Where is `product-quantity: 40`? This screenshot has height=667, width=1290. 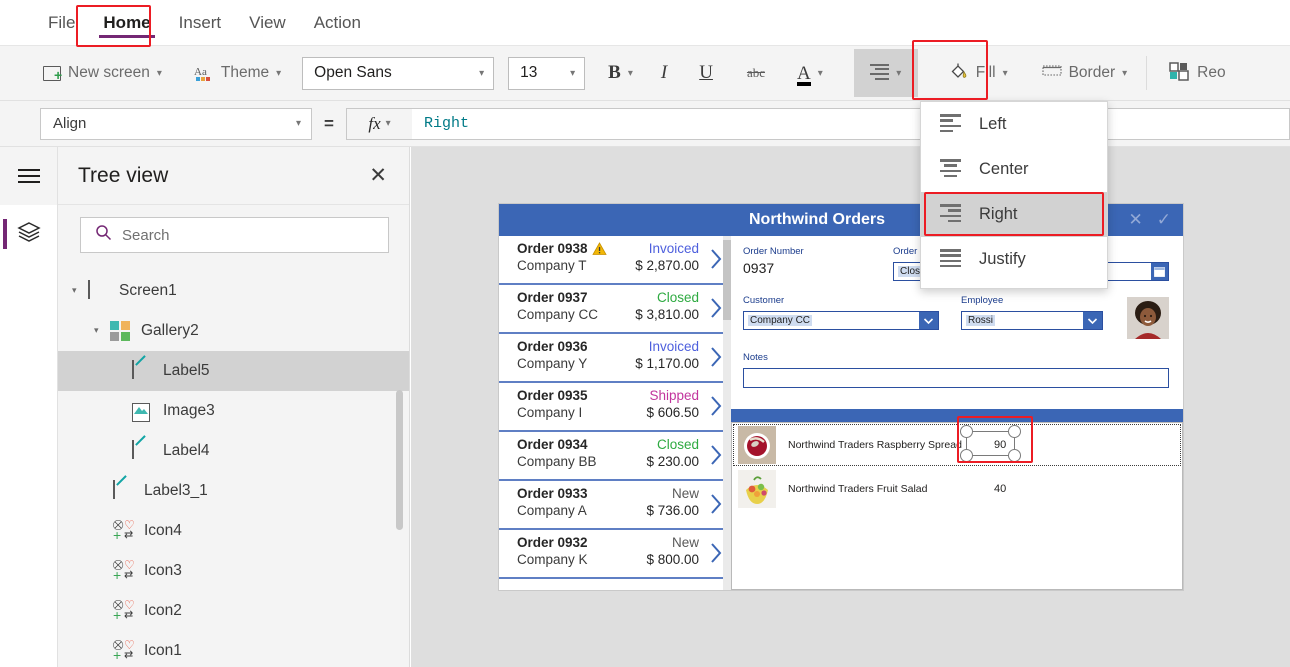 product-quantity: 40 is located at coordinates (1000, 489).